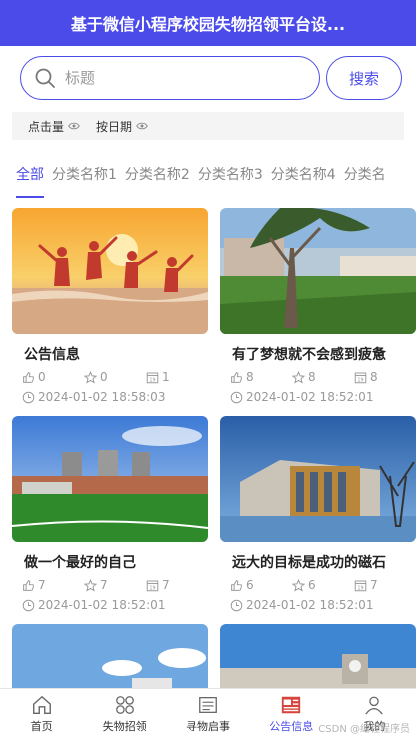 Image resolution: width=416 pixels, height=738 pixels. I want to click on card-title: 有了梦想就不会感到疲惫, so click(309, 355).